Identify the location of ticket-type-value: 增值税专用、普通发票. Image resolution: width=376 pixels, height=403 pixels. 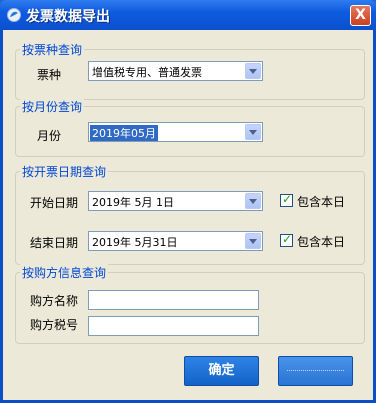
(147, 72).